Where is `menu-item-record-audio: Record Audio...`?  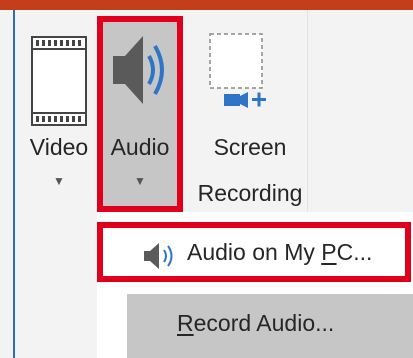 menu-item-record-audio: Record Audio... is located at coordinates (270, 326).